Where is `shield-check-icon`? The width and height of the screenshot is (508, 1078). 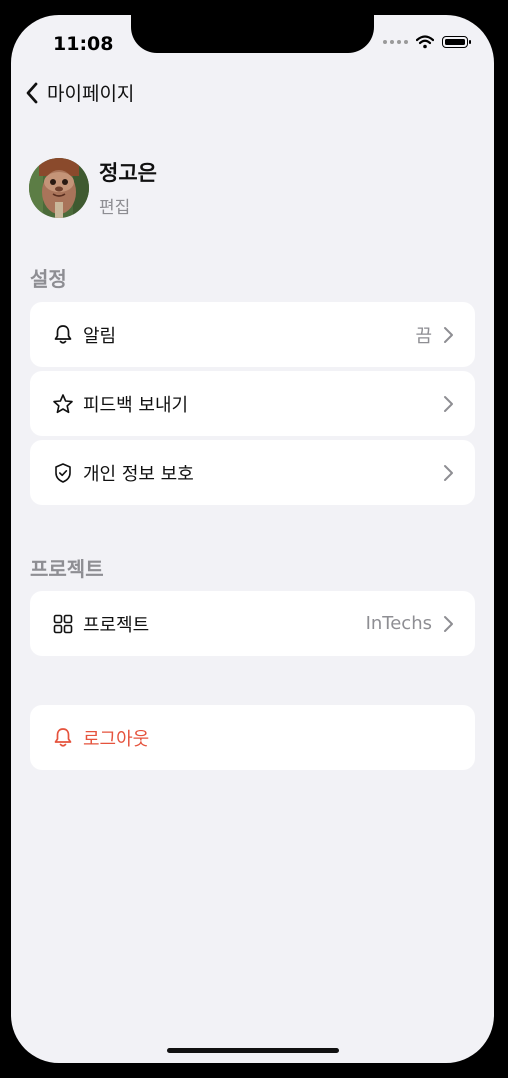 shield-check-icon is located at coordinates (63, 473).